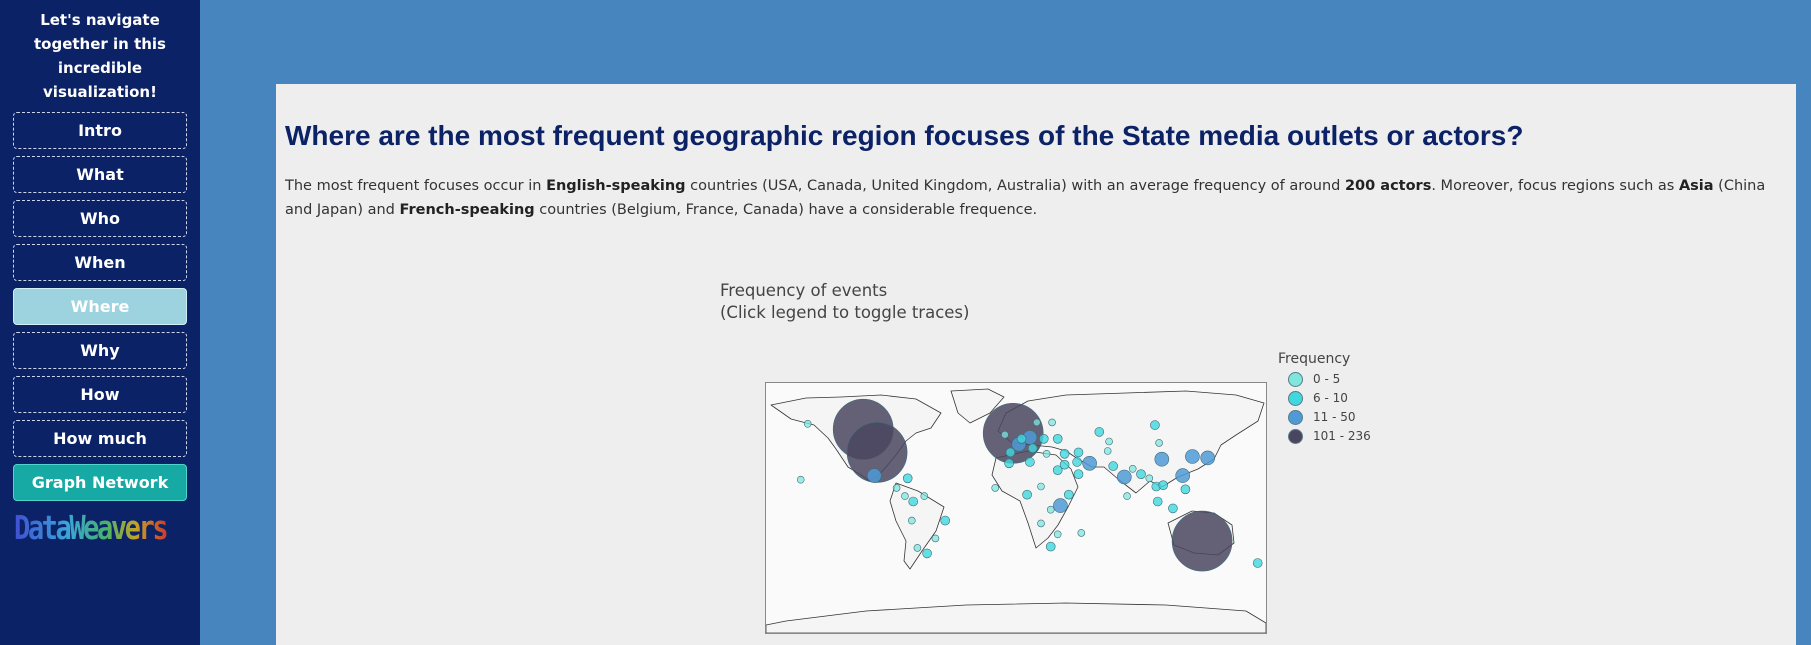 The height and width of the screenshot is (645, 1811). Describe the element at coordinates (1388, 186) in the screenshot. I see `intro-bold-2: 200 actors` at that location.